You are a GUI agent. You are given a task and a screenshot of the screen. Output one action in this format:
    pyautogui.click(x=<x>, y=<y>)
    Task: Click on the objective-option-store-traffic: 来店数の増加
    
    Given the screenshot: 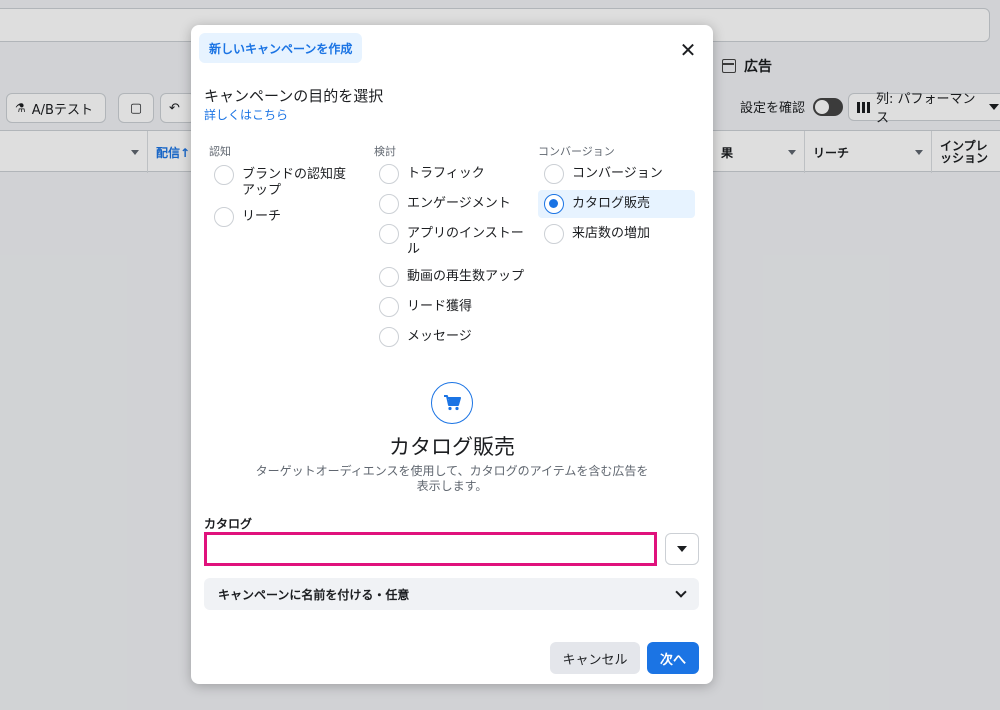 What is the action you would take?
    pyautogui.click(x=597, y=234)
    